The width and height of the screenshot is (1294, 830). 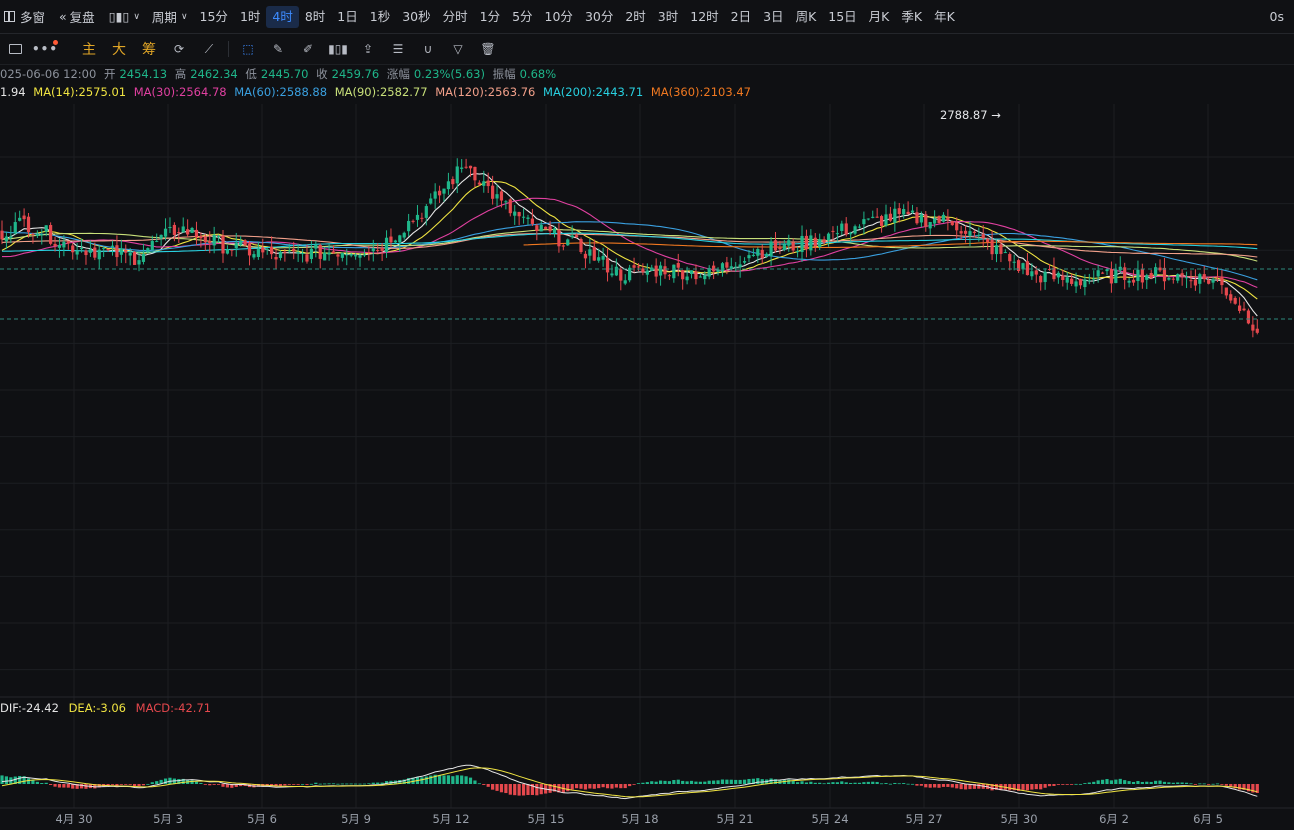 I want to click on brush-tool-button: ✎, so click(x=278, y=49).